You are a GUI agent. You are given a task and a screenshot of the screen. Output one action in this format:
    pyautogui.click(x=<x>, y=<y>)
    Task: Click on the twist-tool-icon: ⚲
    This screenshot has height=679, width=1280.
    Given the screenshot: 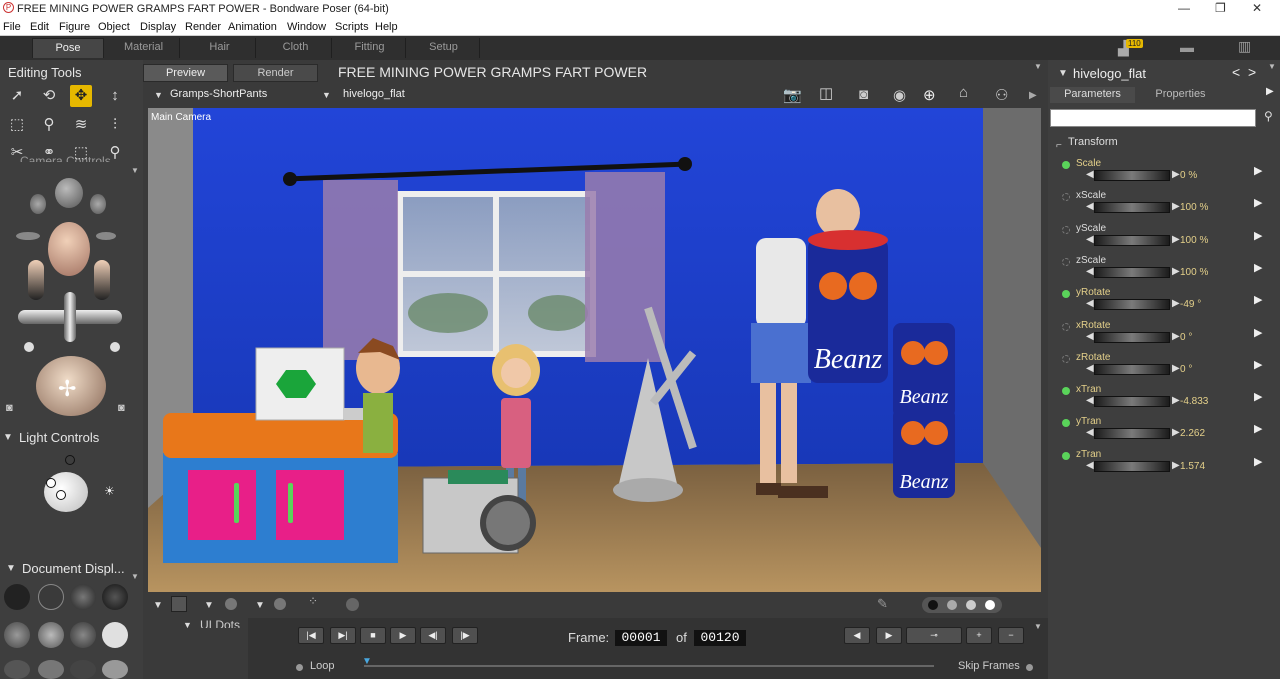 What is the action you would take?
    pyautogui.click(x=49, y=125)
    